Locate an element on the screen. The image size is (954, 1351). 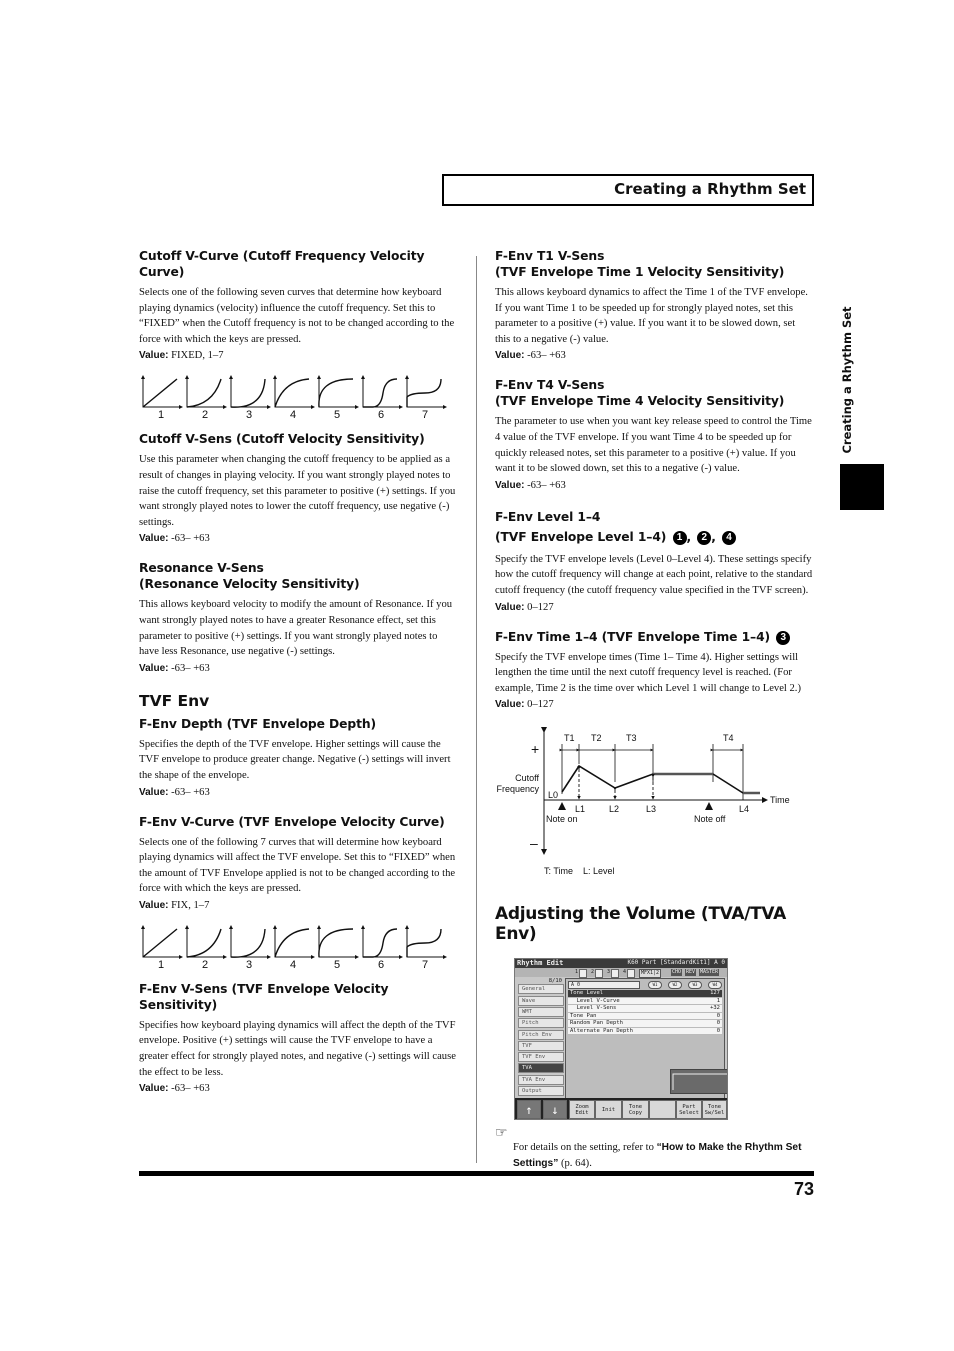
init-button: Init is located at coordinates (608, 1110).